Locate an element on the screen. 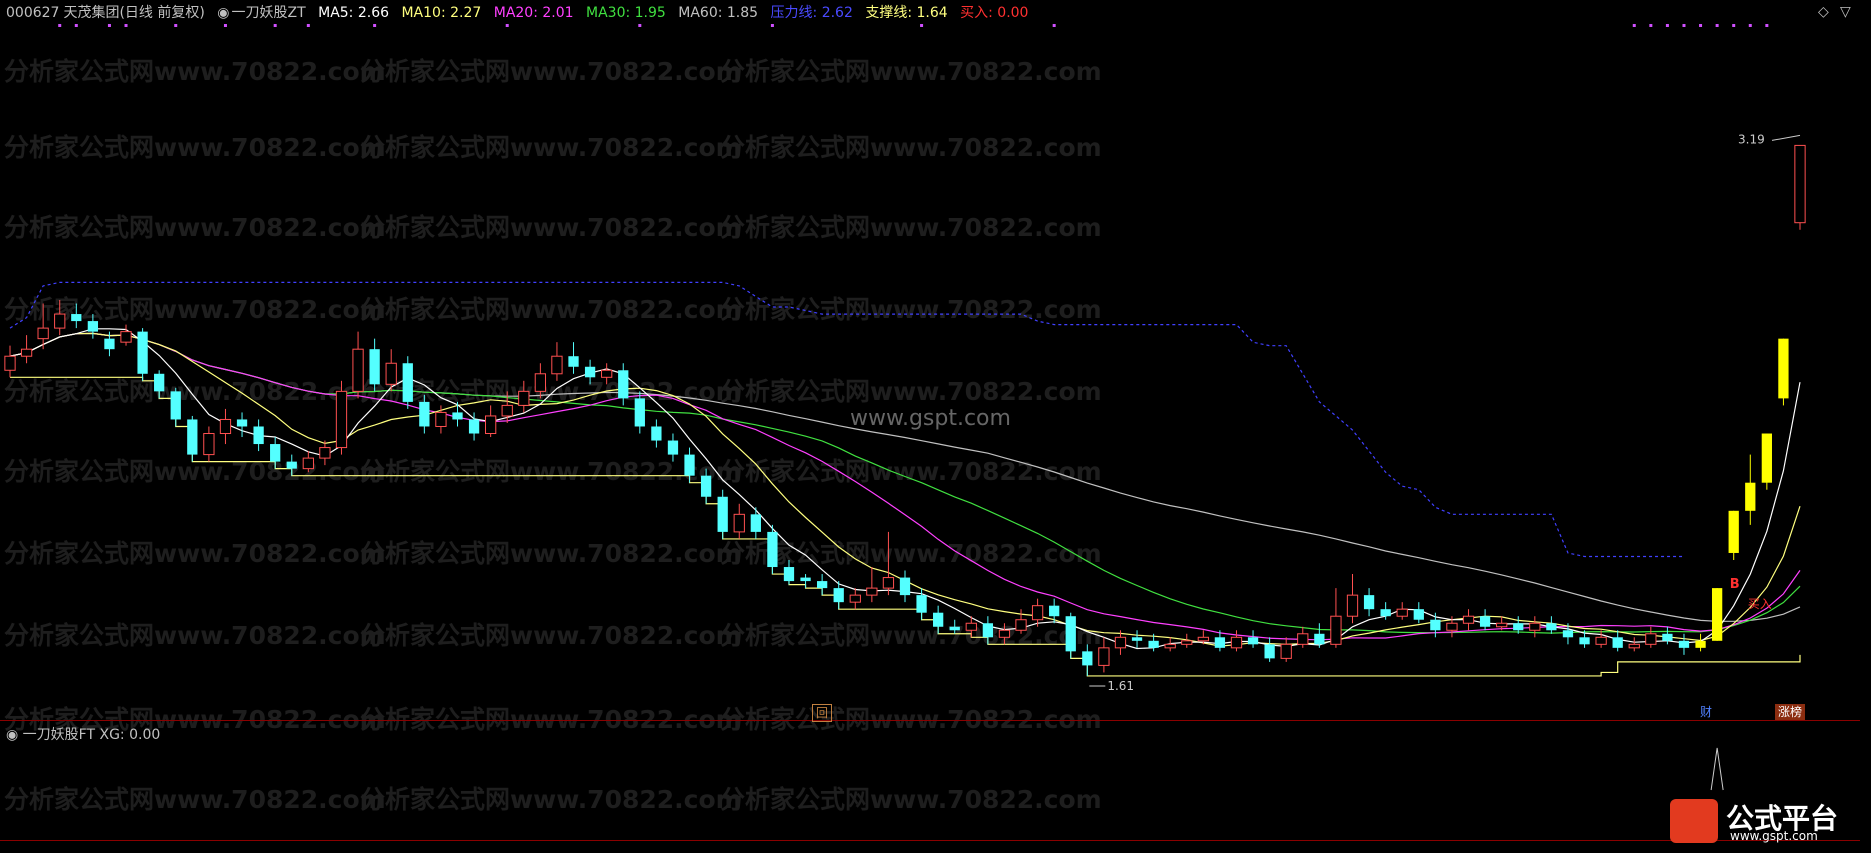 Image resolution: width=1871 pixels, height=853 pixels. b-marker: B is located at coordinates (1735, 584).